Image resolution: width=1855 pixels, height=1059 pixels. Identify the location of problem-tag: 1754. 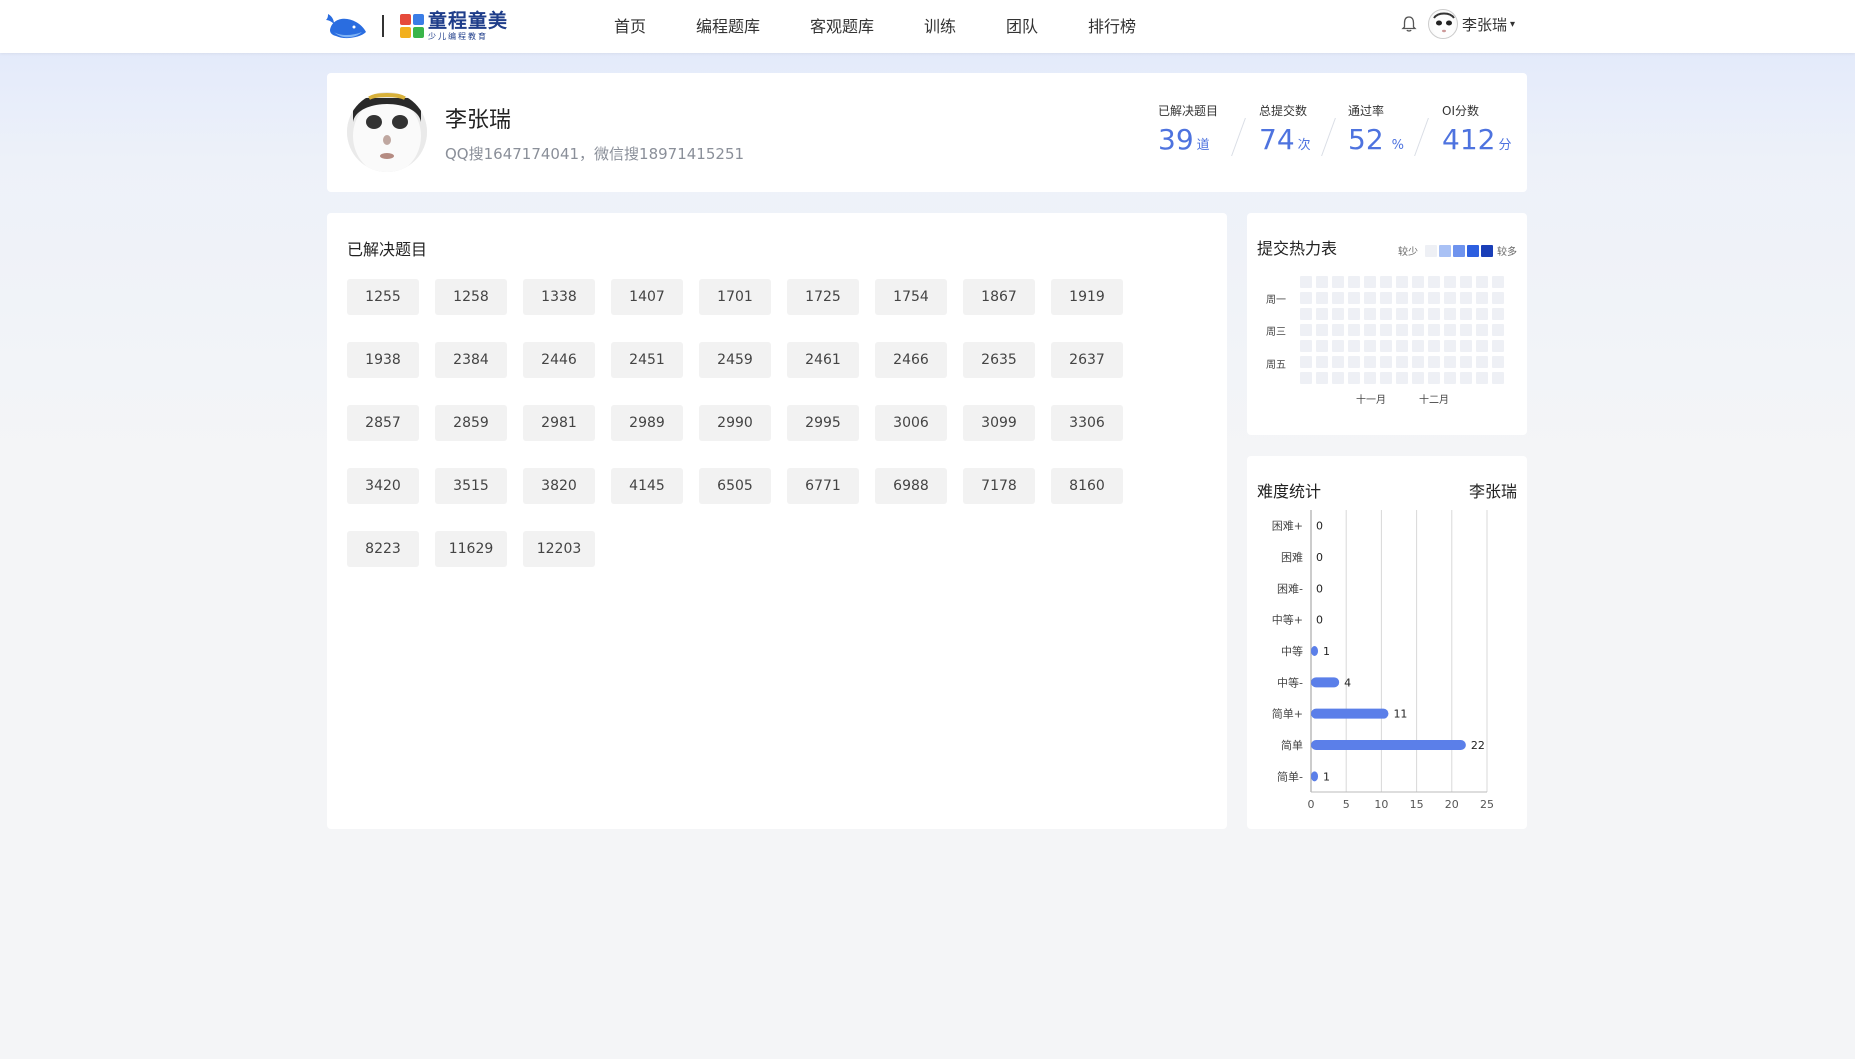
(911, 297).